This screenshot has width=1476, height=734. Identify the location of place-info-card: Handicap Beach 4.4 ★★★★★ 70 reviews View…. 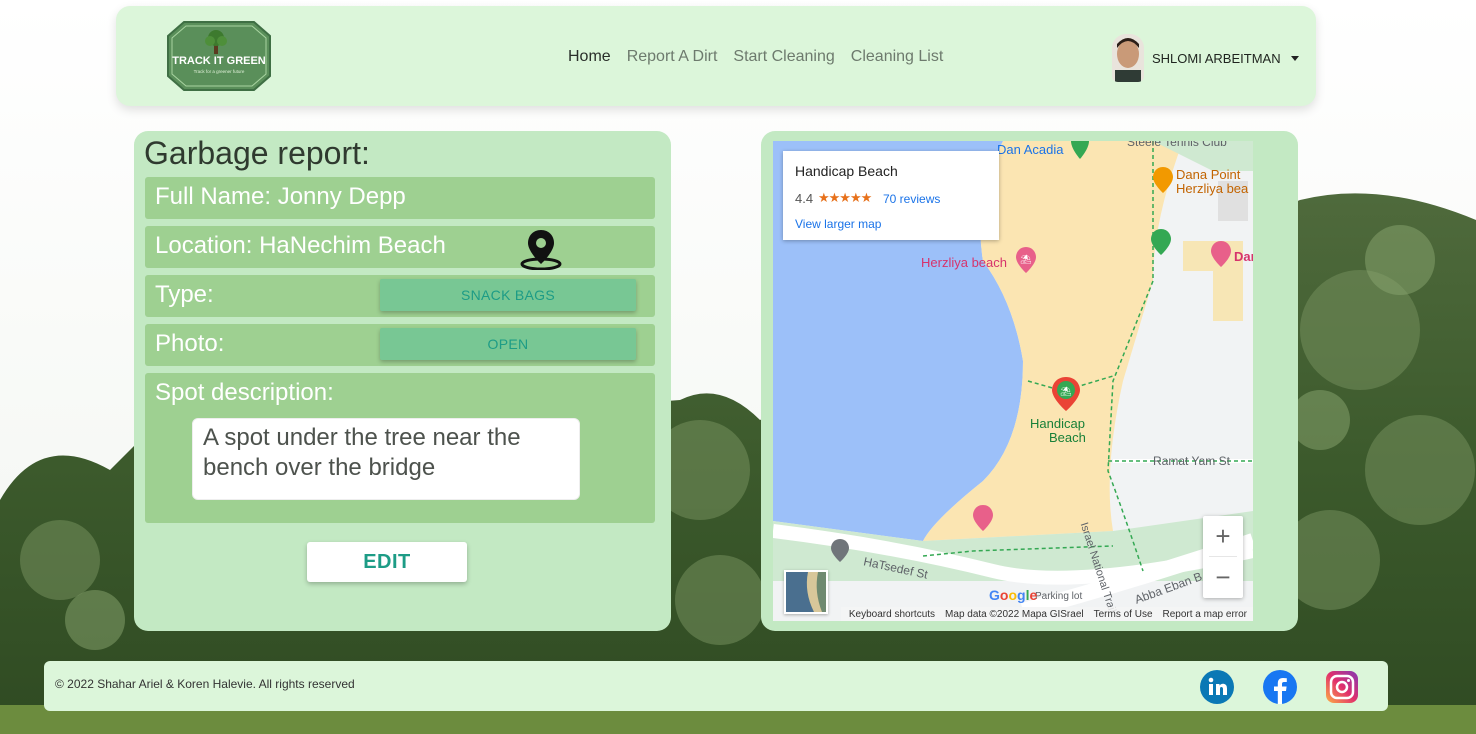
(891, 195).